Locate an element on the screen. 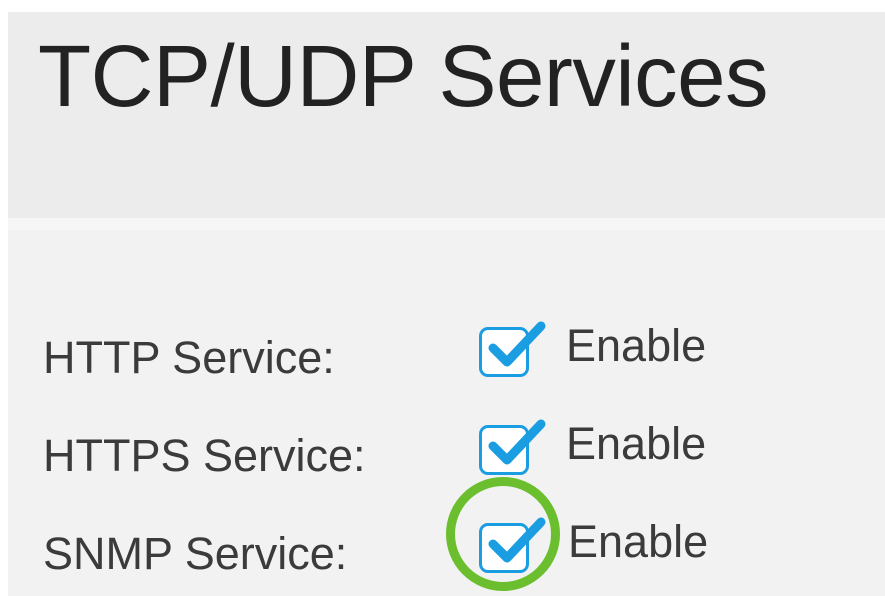 Image resolution: width=885 pixels, height=596 pixels. snmp-service-label: SNMP Service: is located at coordinates (195, 553).